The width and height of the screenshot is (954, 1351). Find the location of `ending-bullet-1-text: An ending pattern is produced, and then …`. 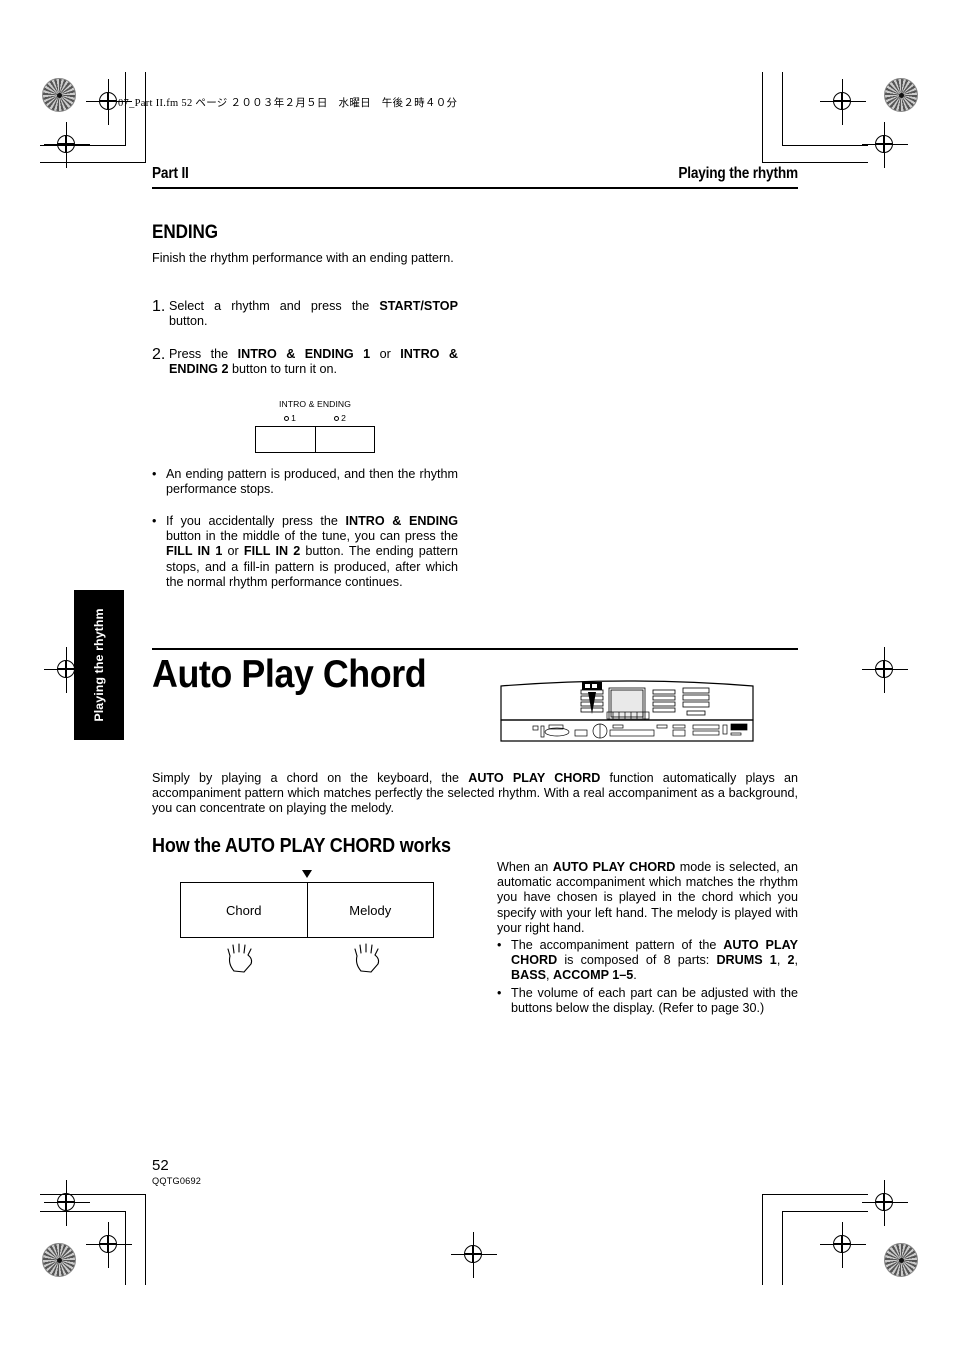

ending-bullet-1-text: An ending pattern is produced, and then … is located at coordinates (312, 482).